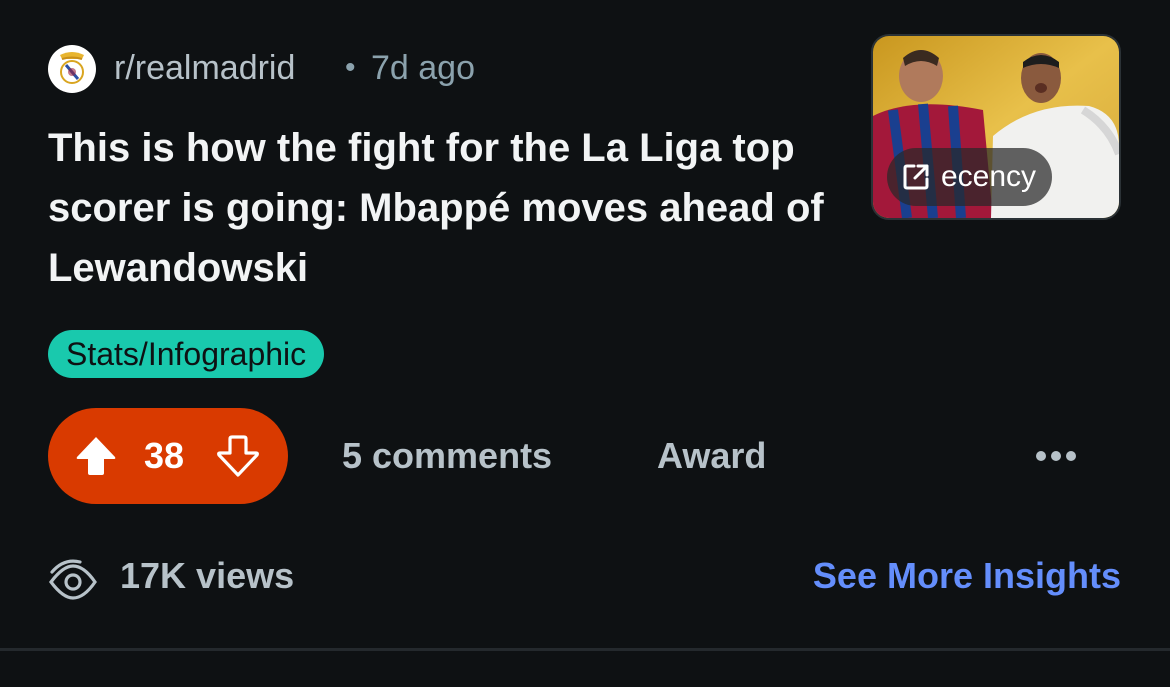 Image resolution: width=1170 pixels, height=687 pixels. I want to click on subreddit-name: r/realmadrid, so click(204, 68).